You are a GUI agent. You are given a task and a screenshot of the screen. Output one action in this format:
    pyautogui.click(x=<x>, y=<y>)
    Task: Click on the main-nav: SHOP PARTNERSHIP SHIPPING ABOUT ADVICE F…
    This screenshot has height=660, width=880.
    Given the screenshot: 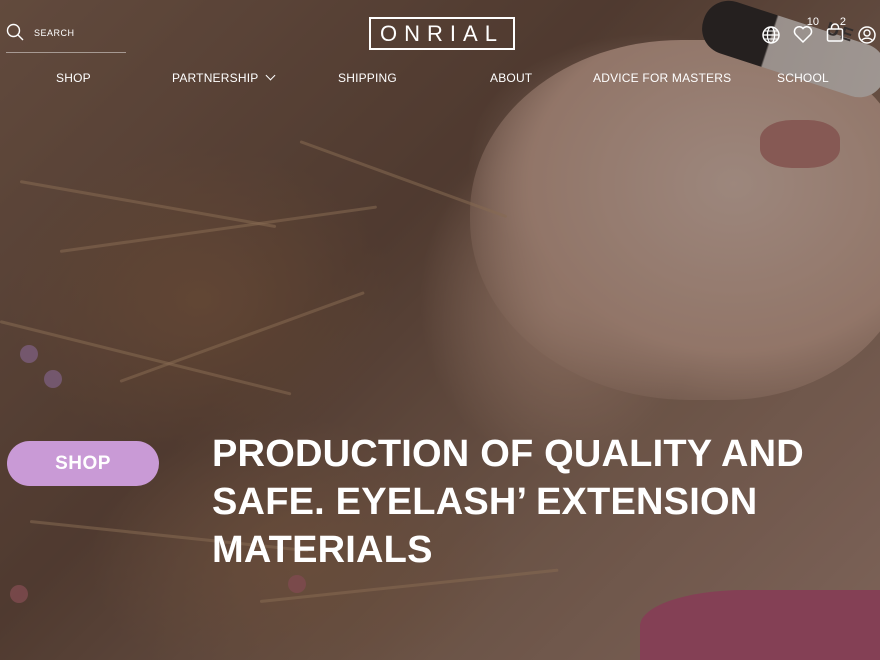 What is the action you would take?
    pyautogui.click(x=440, y=78)
    